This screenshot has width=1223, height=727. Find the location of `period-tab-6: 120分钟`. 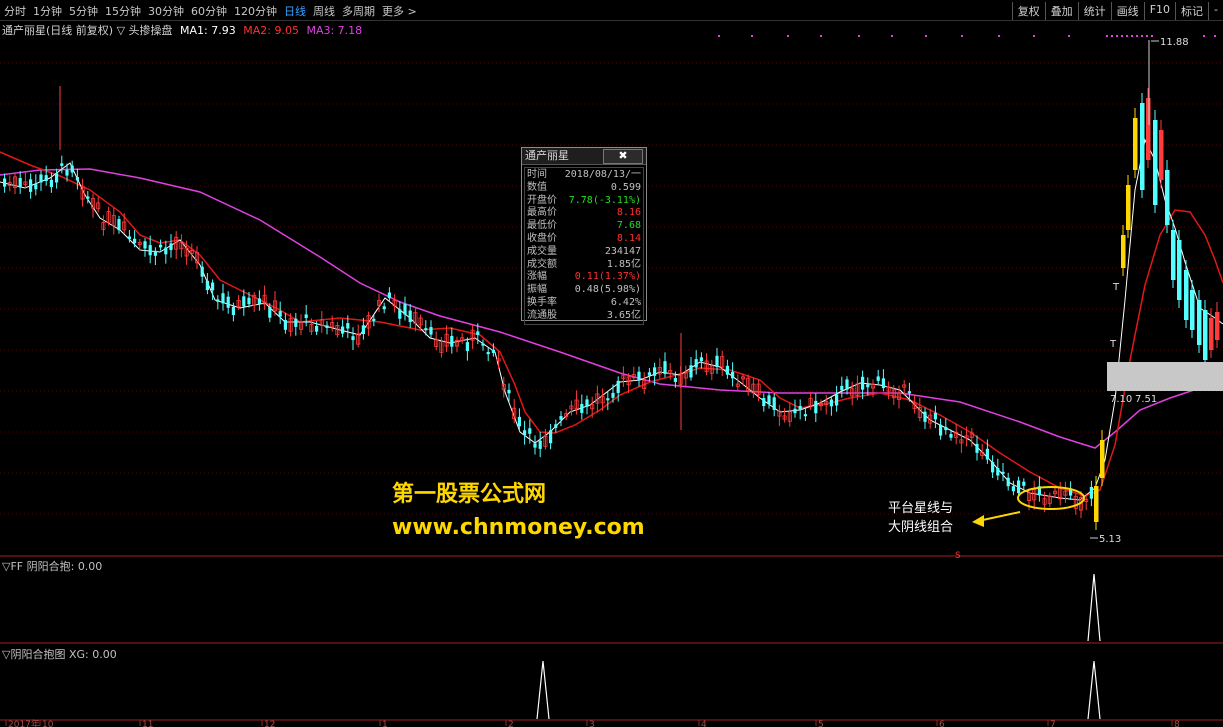

period-tab-6: 120分钟 is located at coordinates (255, 11).